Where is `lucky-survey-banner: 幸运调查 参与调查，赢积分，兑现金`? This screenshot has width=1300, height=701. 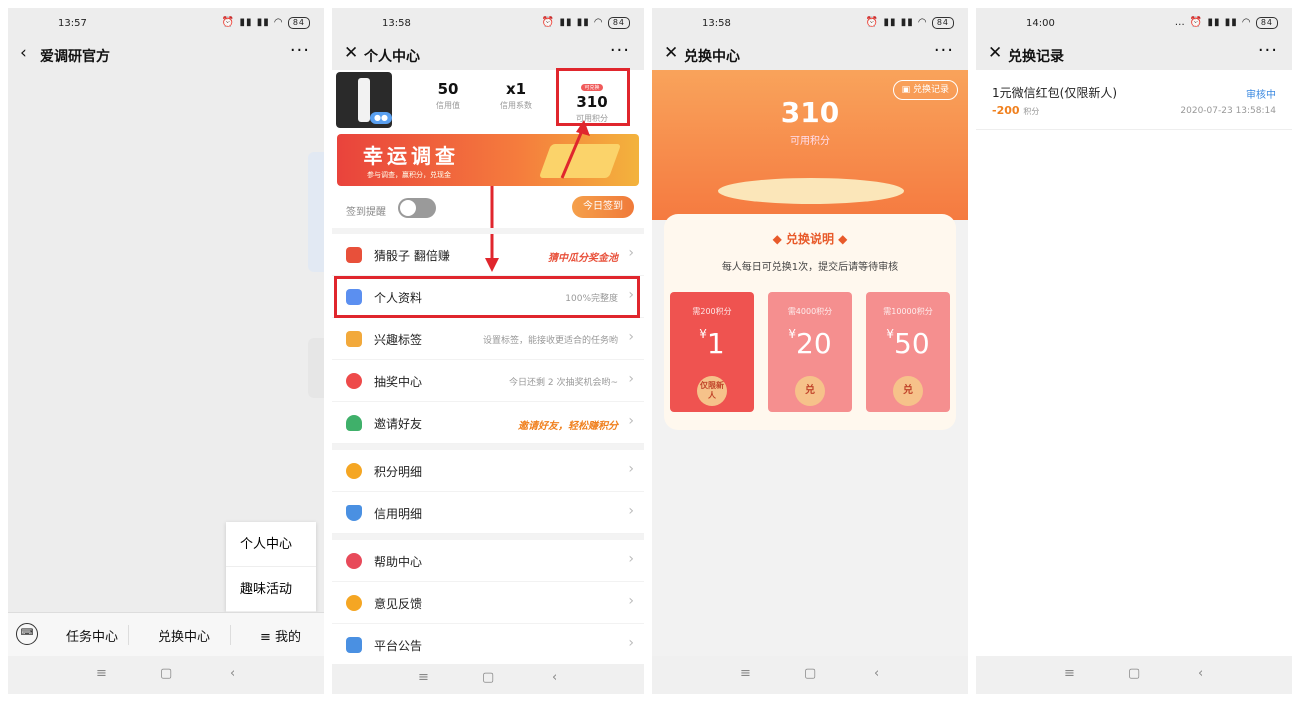
lucky-survey-banner: 幸运调查 参与调查，赢积分，兑现金 is located at coordinates (488, 160).